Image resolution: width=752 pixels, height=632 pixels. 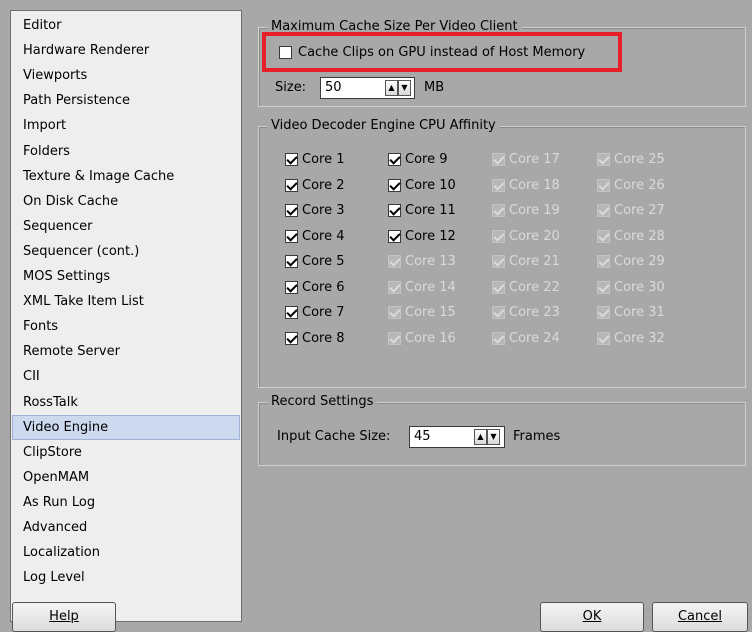 I want to click on sidebar-item: OpenMAM, so click(x=126, y=477).